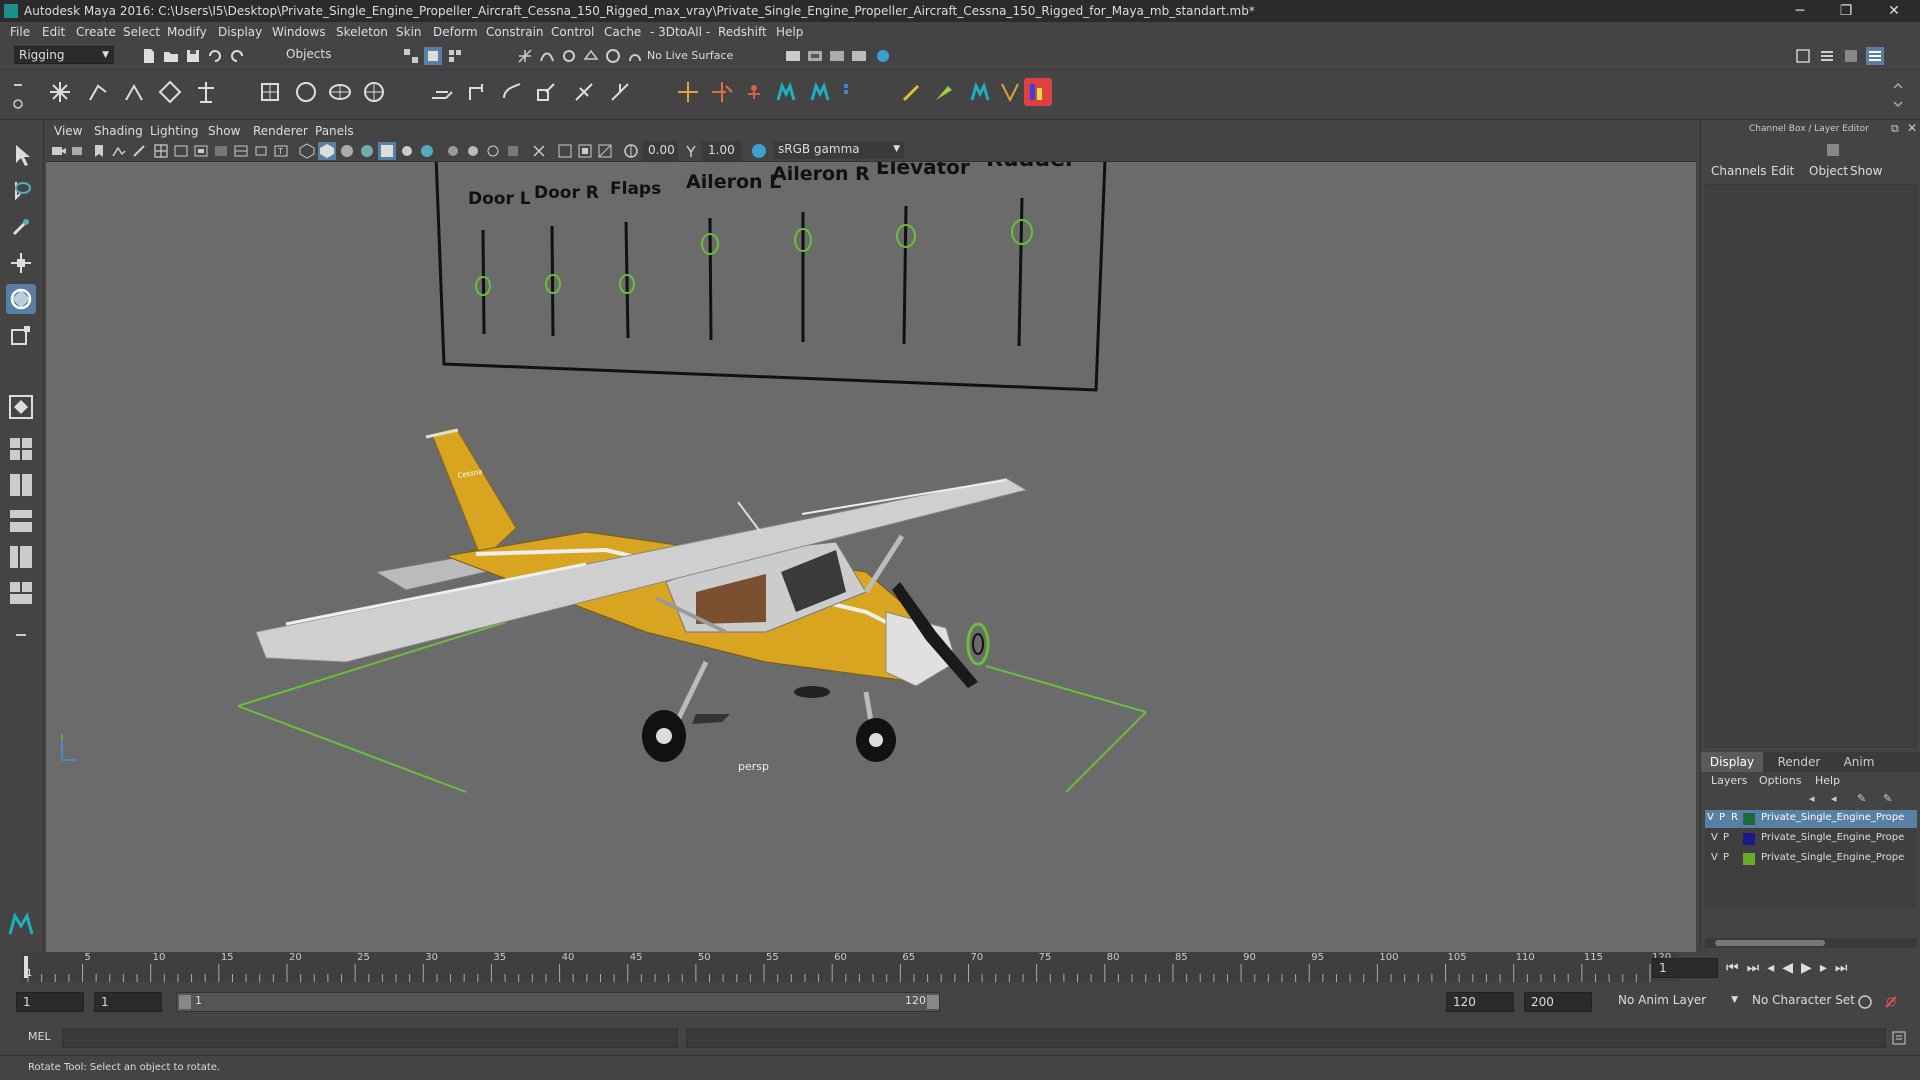 This screenshot has height=1080, width=1920. Describe the element at coordinates (187, 32) in the screenshot. I see `menu-modify: Modify` at that location.